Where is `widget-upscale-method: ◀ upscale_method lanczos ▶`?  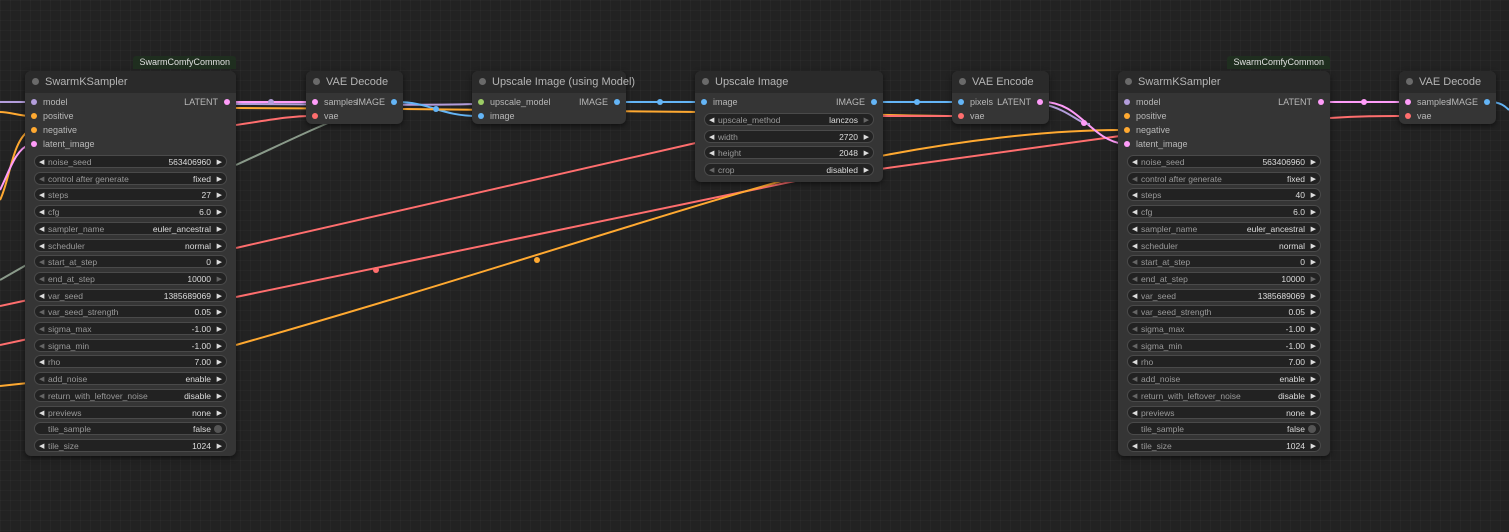 widget-upscale-method: ◀ upscale_method lanczos ▶ is located at coordinates (789, 119).